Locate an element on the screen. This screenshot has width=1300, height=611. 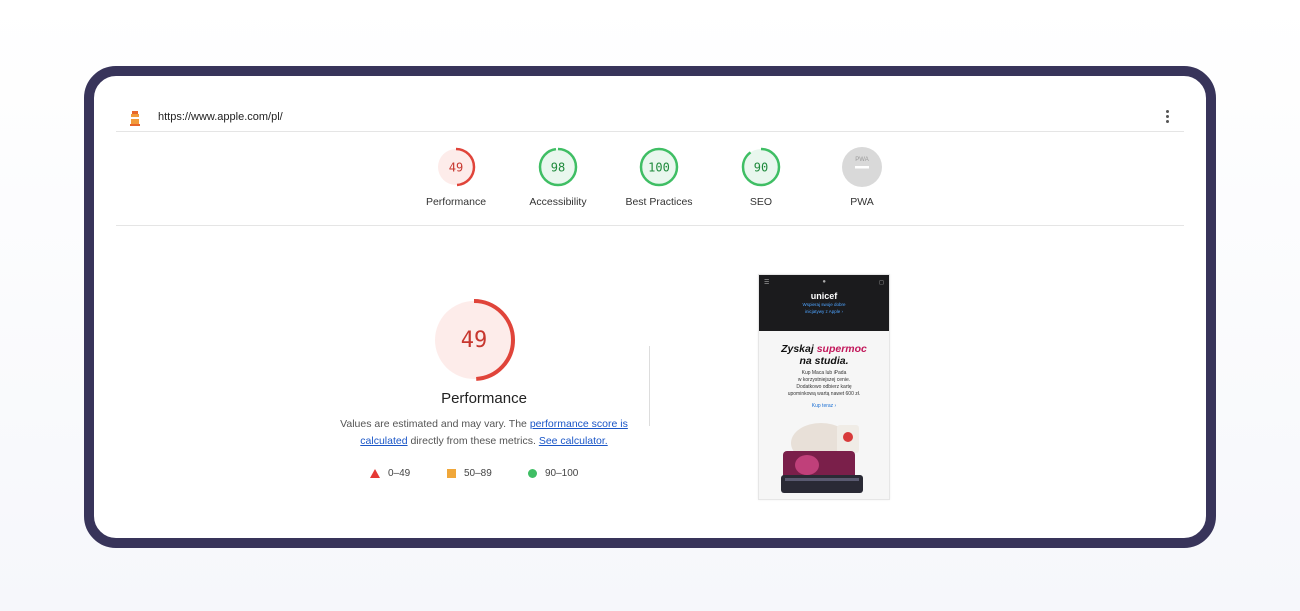
pwa-dash-icon is located at coordinates (862, 167).